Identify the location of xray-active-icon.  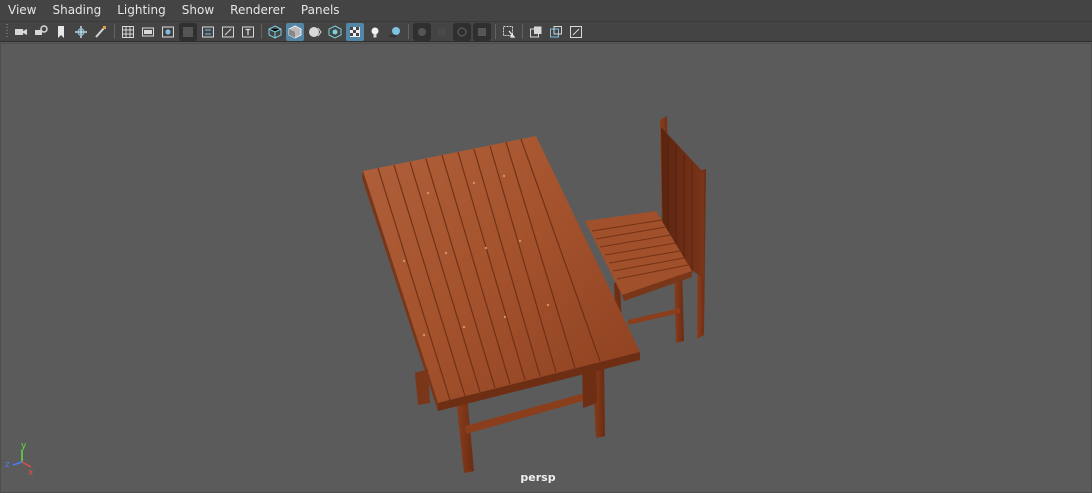
(482, 31).